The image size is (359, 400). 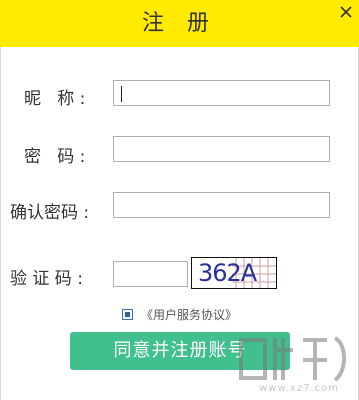 I want to click on captcha-image: 362A, so click(x=234, y=273).